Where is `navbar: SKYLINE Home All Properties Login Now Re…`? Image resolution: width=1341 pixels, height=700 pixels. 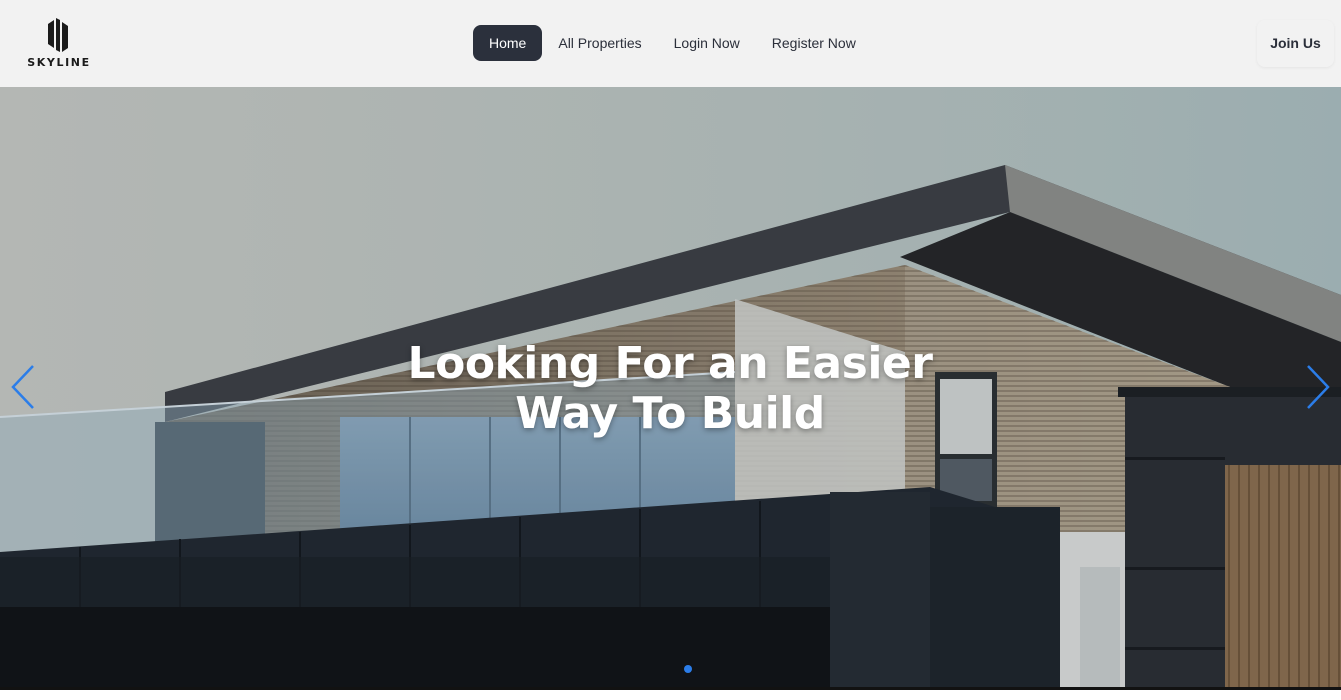
navbar: SKYLINE Home All Properties Login Now Re… is located at coordinates (670, 43).